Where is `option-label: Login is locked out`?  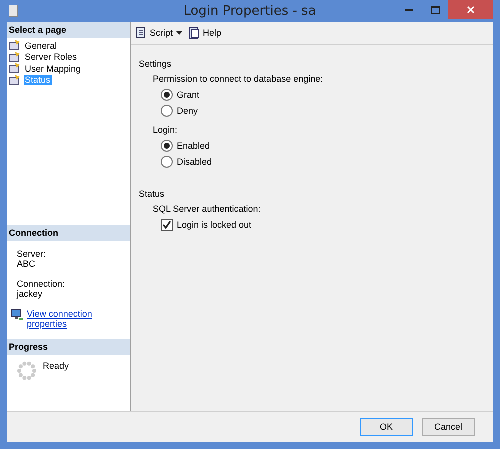 option-label: Login is locked out is located at coordinates (214, 225).